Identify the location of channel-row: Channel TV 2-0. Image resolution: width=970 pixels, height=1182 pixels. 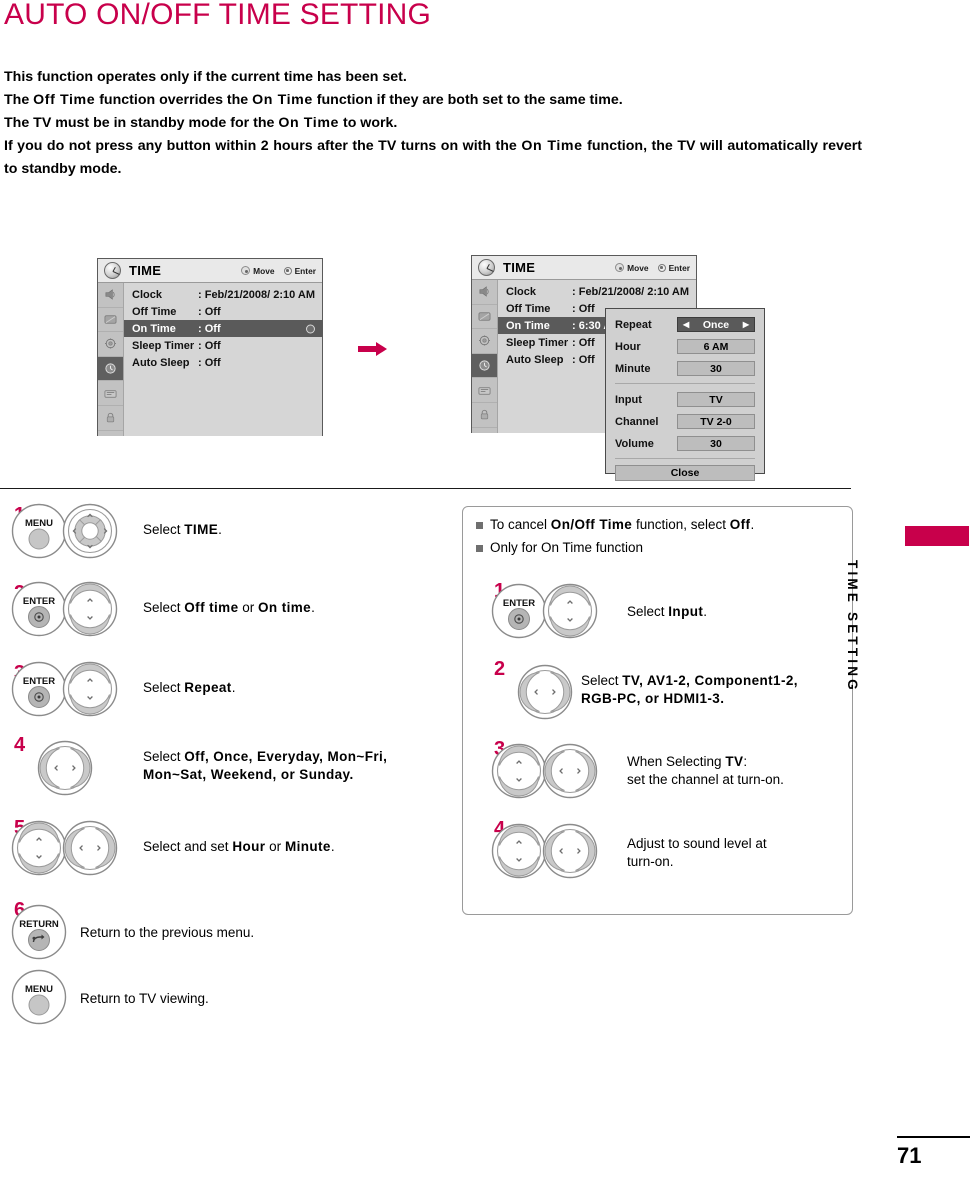
(685, 421).